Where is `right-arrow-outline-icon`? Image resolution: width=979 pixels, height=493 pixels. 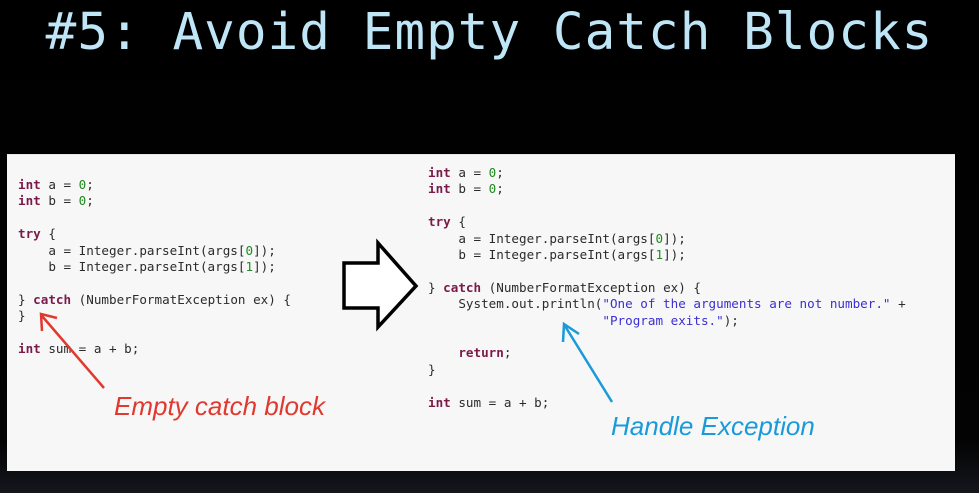 right-arrow-outline-icon is located at coordinates (380, 285).